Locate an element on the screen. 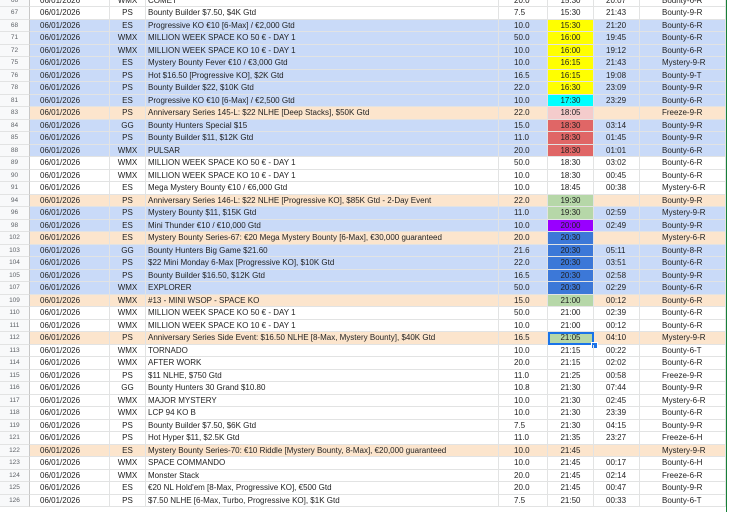  end-time-cell: 23:29 is located at coordinates (617, 100).